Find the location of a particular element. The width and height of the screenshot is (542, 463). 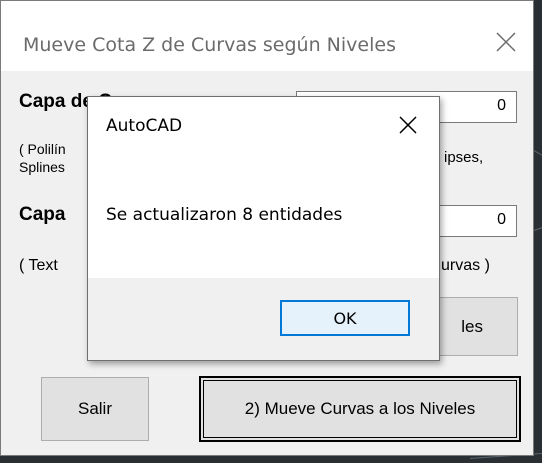

move-curves-button-focus: 2) Mueve Curvas a los Niveles is located at coordinates (360, 409).